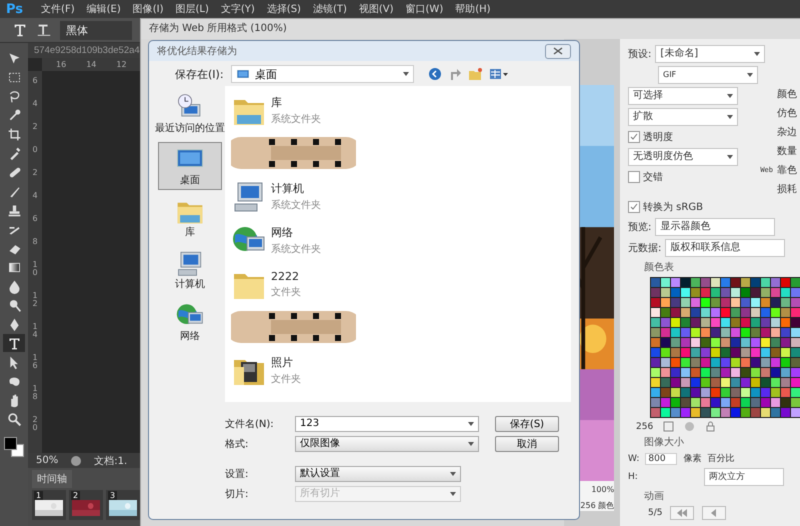 The width and height of the screenshot is (800, 526). Describe the element at coordinates (15, 9) in the screenshot. I see `app-logo: Ps` at that location.